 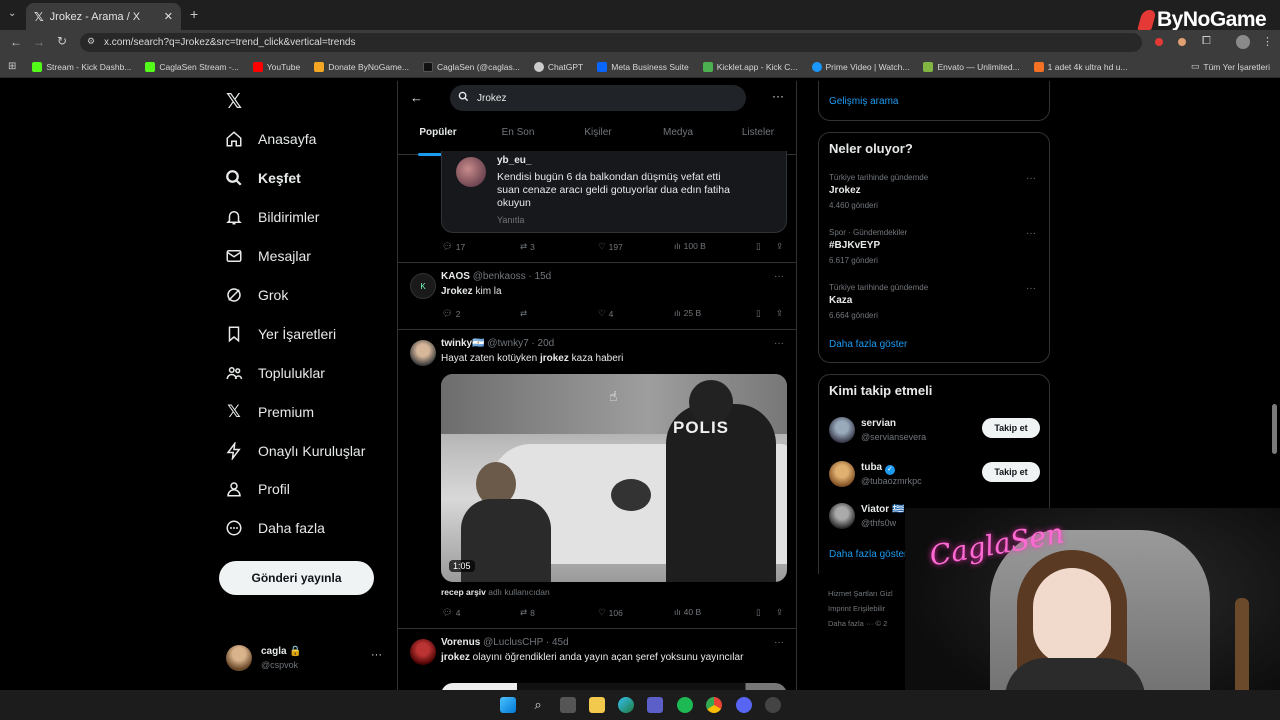 What do you see at coordinates (839, 608) in the screenshot?
I see `footer-link: Imprint` at bounding box center [839, 608].